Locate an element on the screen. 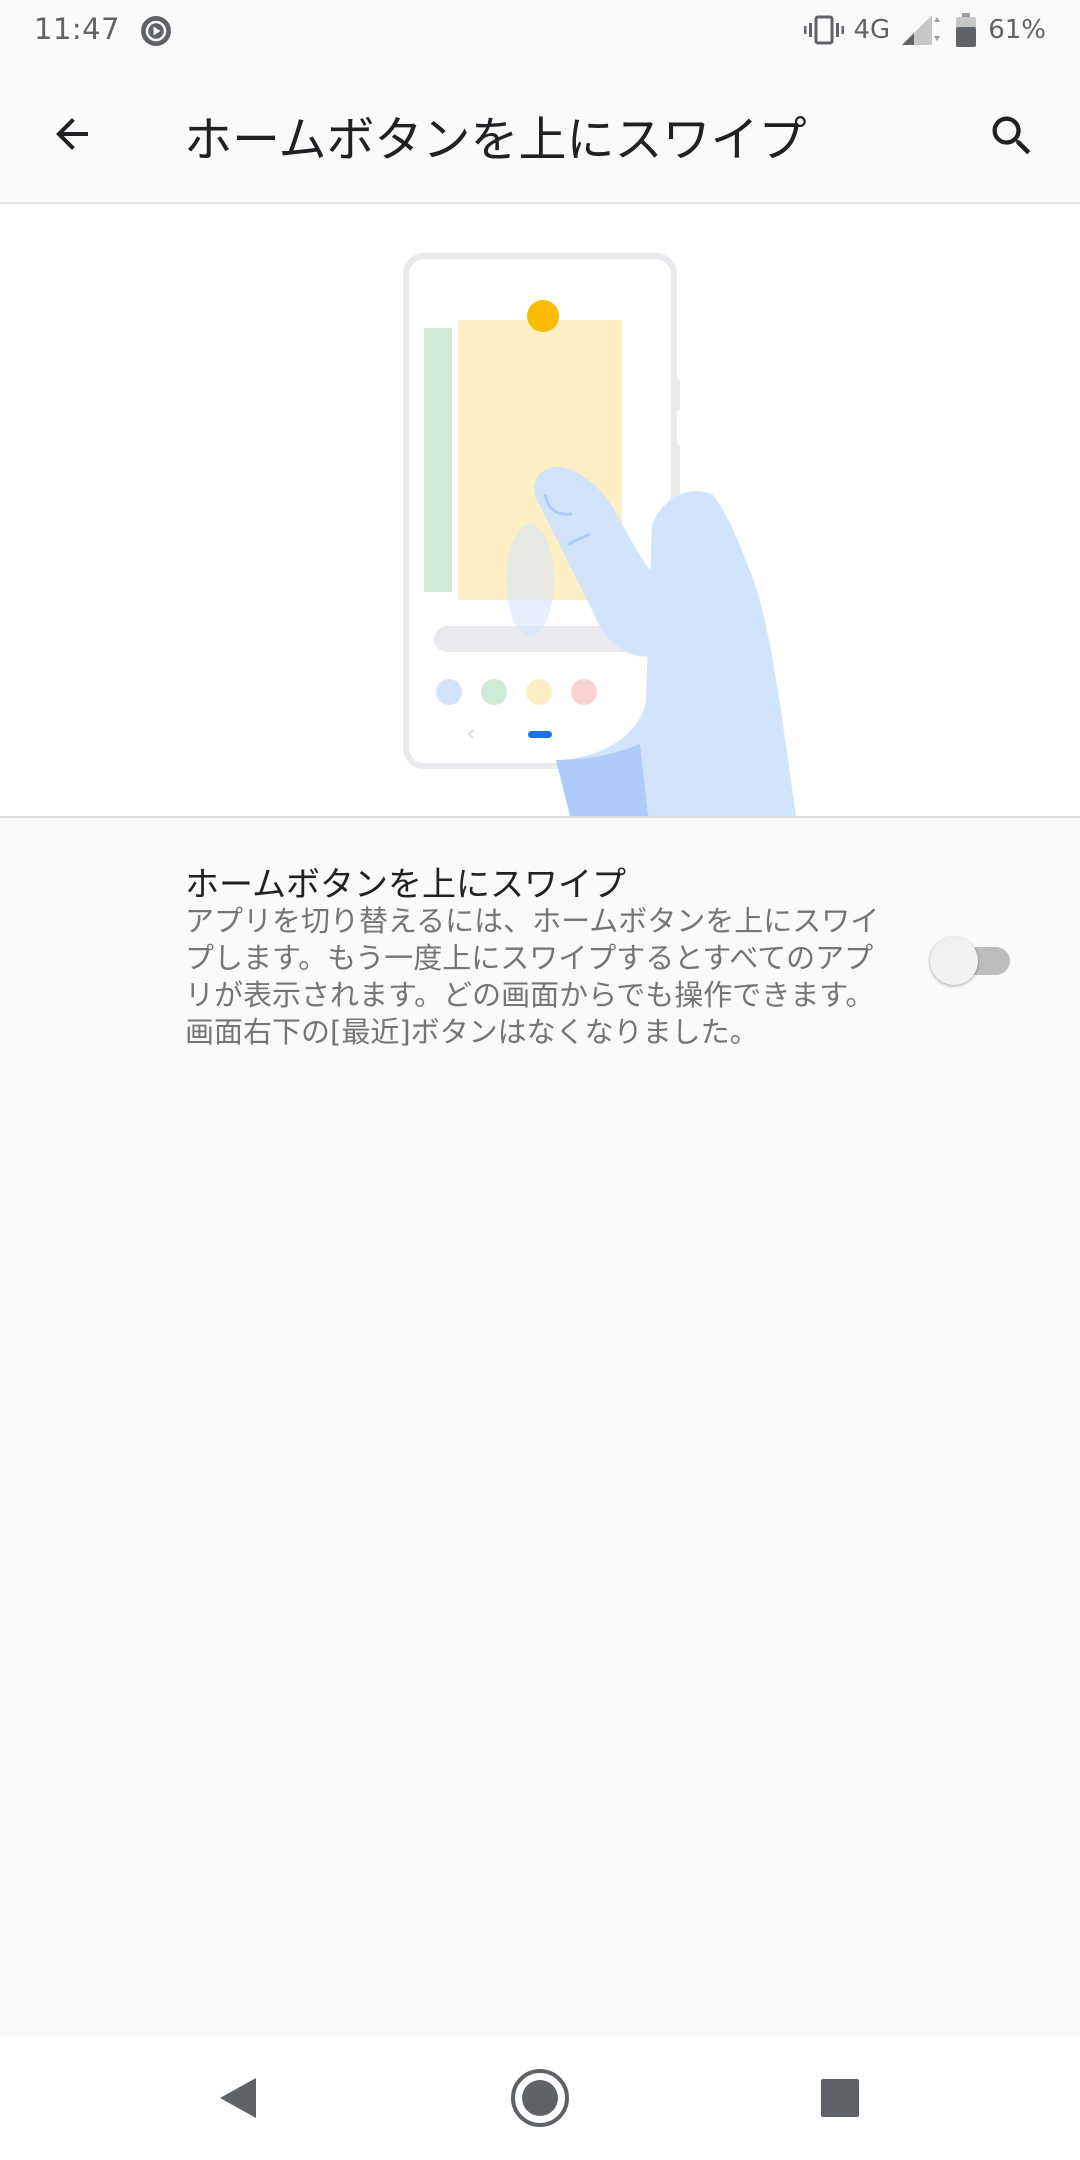 This screenshot has height=2160, width=1080. battery-icon is located at coordinates (966, 30).